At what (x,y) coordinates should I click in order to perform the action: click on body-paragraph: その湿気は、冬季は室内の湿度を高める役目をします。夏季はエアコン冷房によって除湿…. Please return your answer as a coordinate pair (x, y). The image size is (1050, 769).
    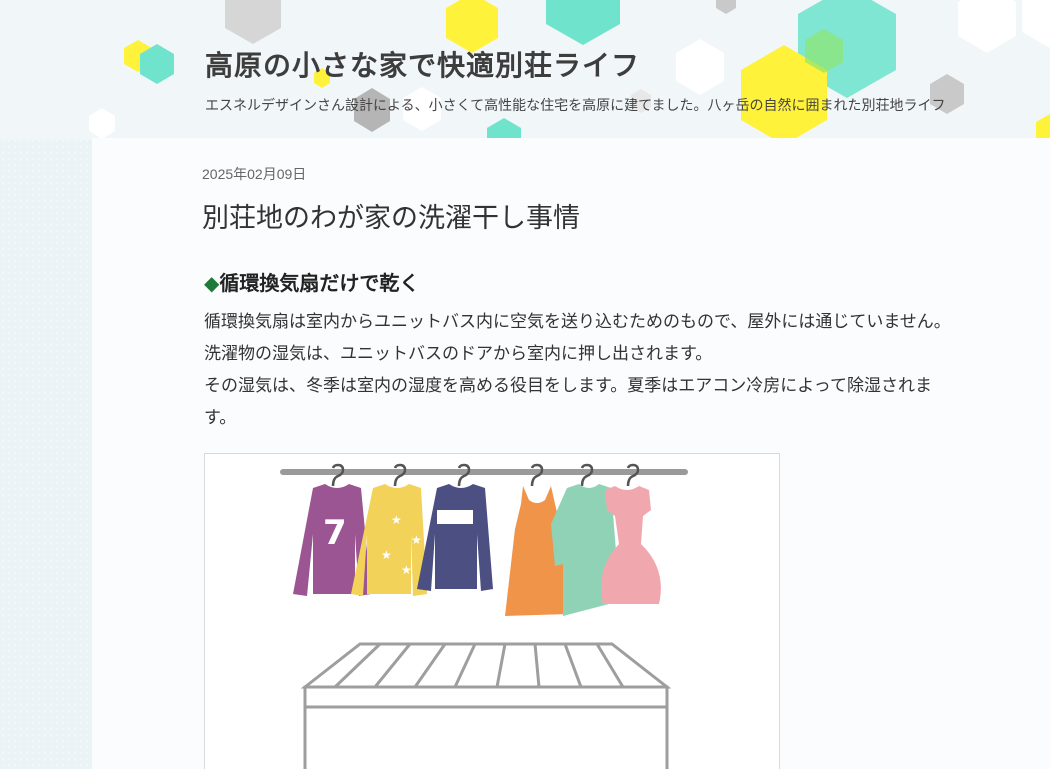
    Looking at the image, I should click on (568, 402).